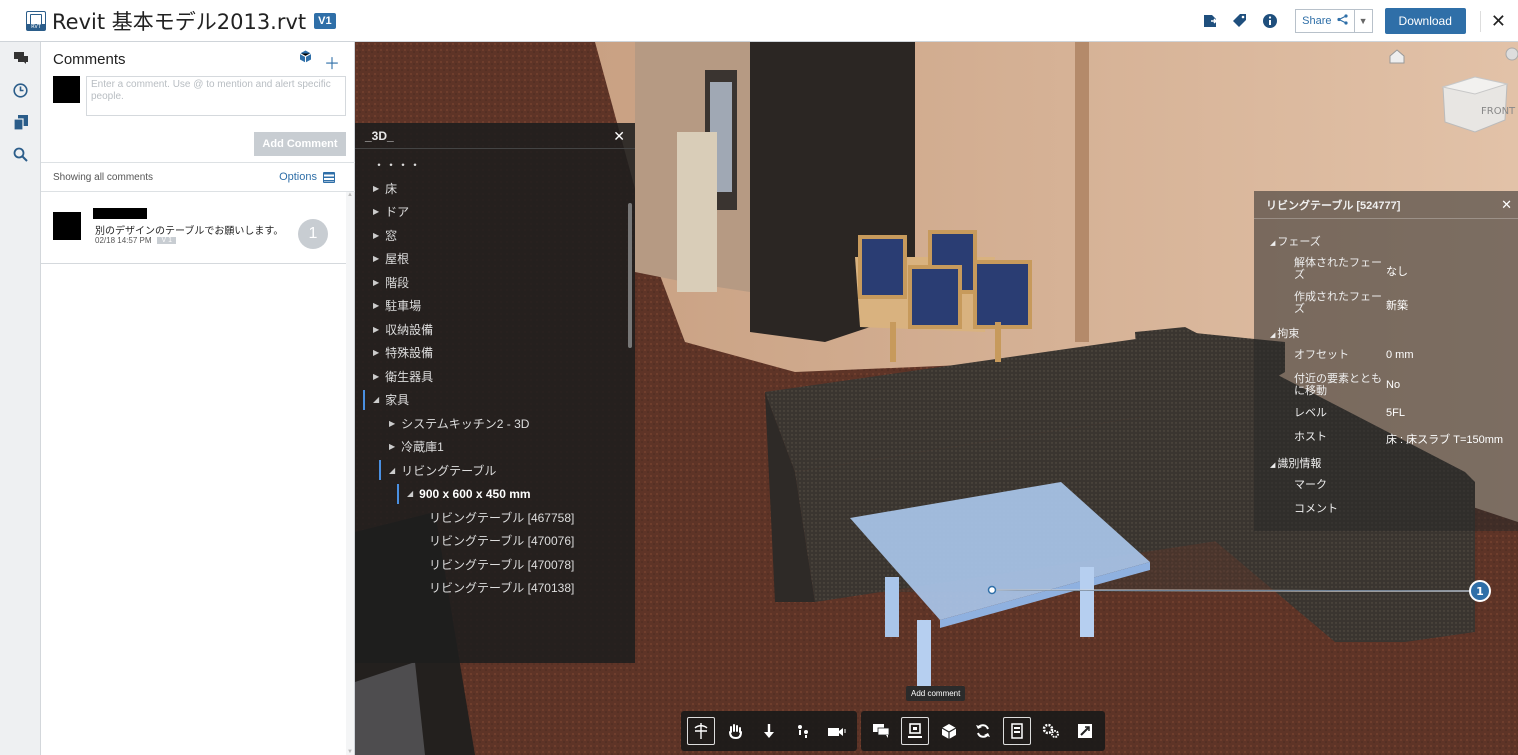  Describe the element at coordinates (1240, 21) in the screenshot. I see `tag-icon` at that location.